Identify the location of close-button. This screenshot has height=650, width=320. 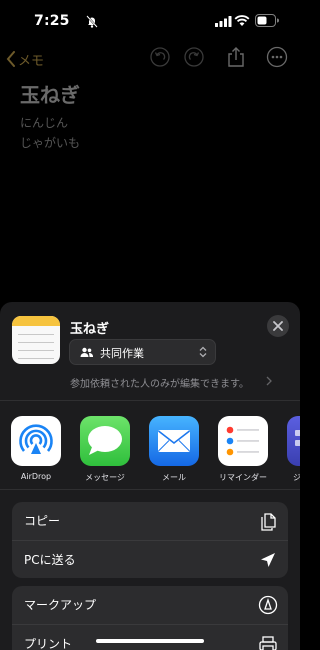
(278, 326).